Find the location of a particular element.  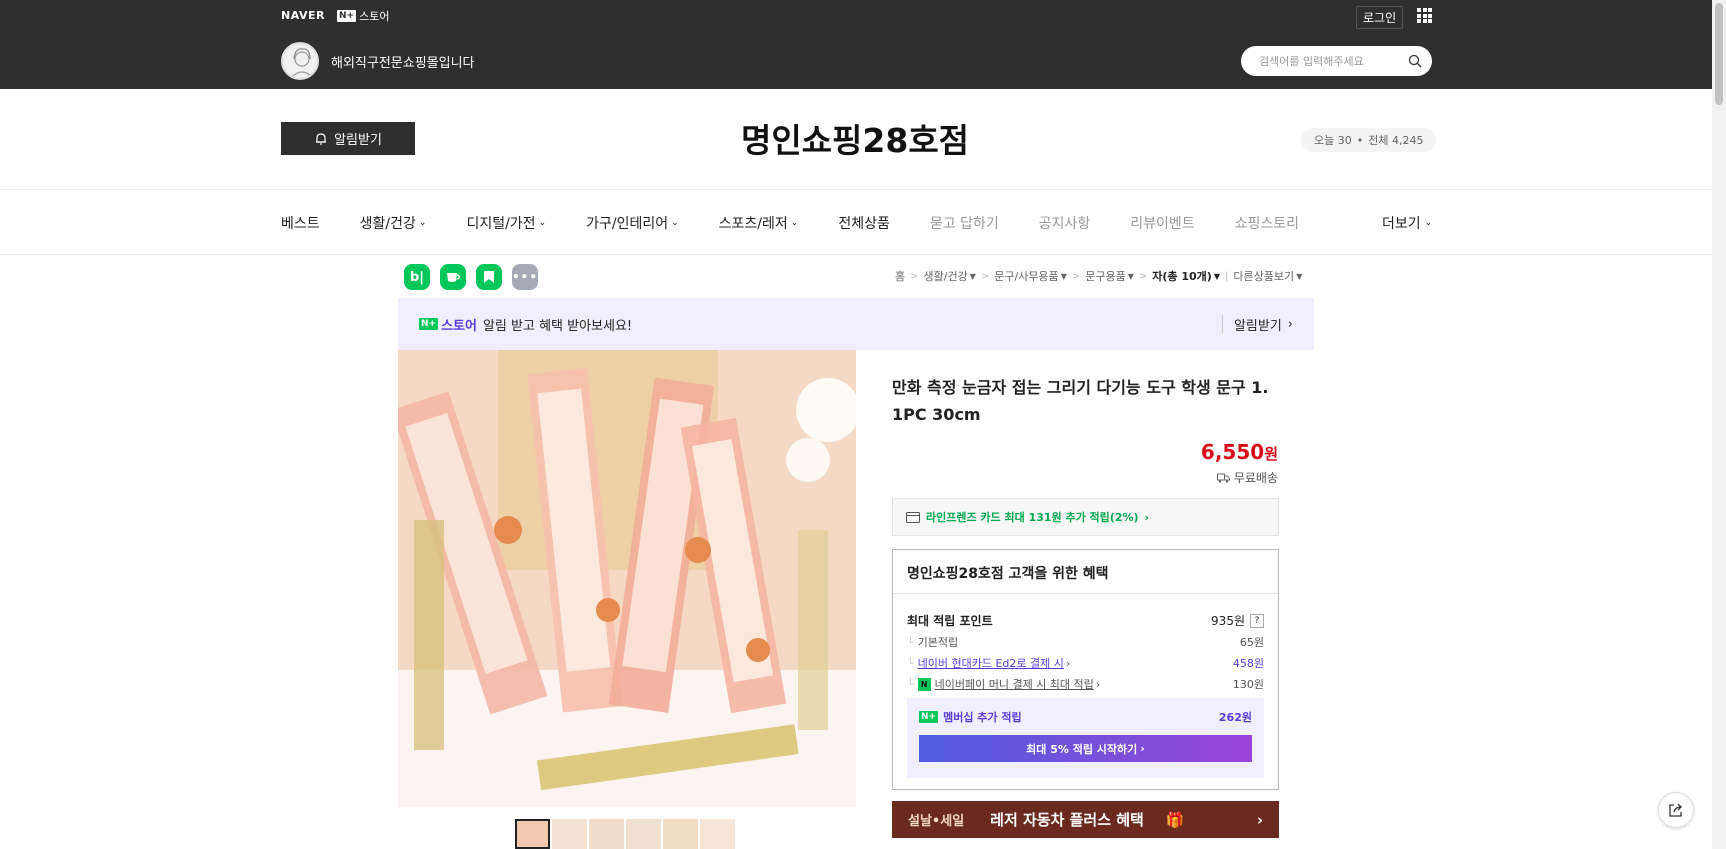

alarm-button-label: 알림받기 is located at coordinates (358, 140).